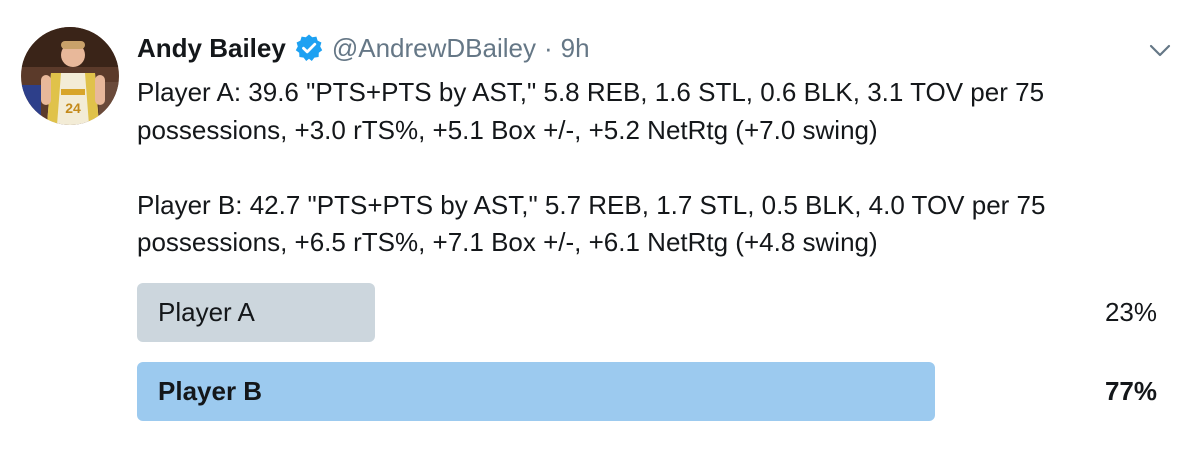 The width and height of the screenshot is (1194, 456). I want to click on avatar-image: 24, so click(70, 76).